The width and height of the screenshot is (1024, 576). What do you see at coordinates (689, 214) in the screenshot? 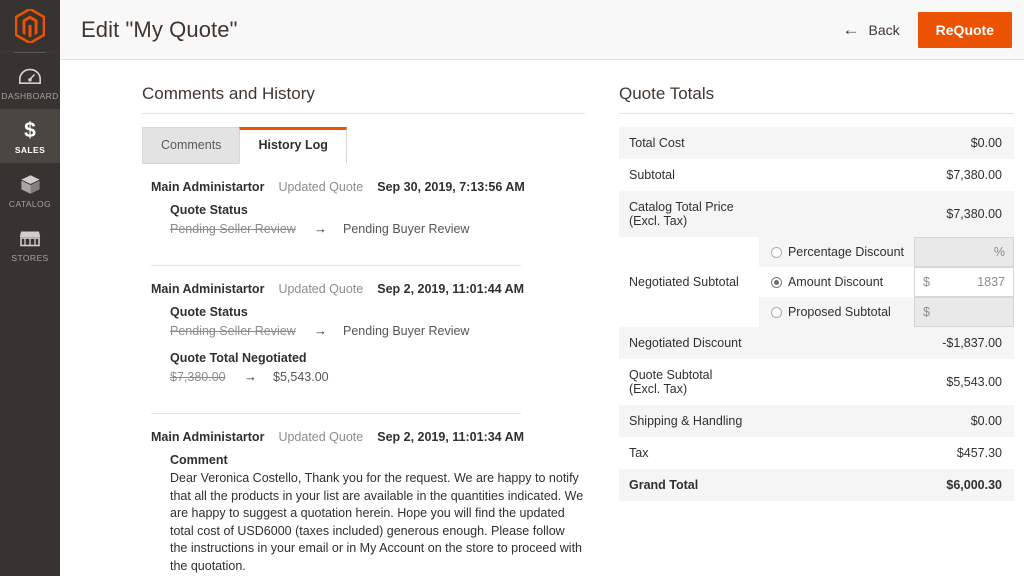
I see `total-label: Catalog Total Price (Excl. Tax)` at bounding box center [689, 214].